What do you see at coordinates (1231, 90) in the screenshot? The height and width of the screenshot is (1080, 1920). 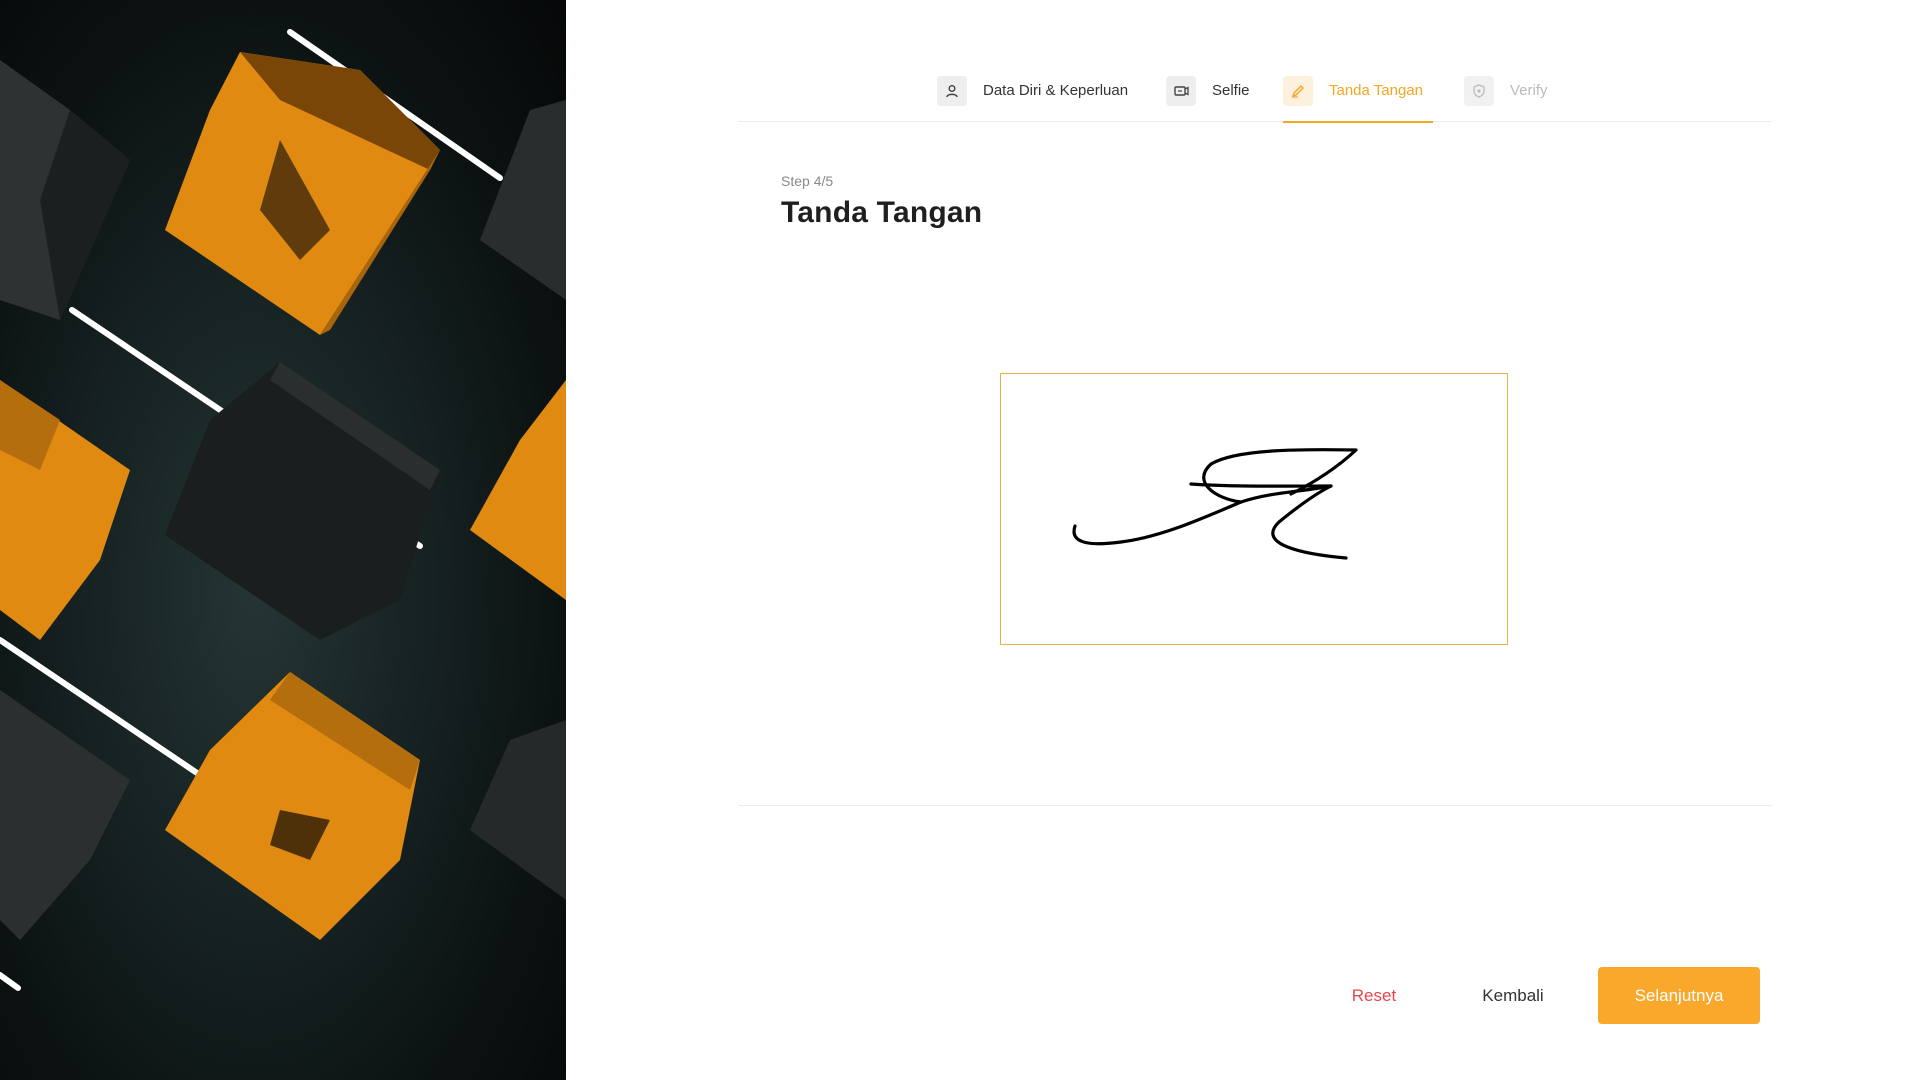 I see `step-label: Selfie` at bounding box center [1231, 90].